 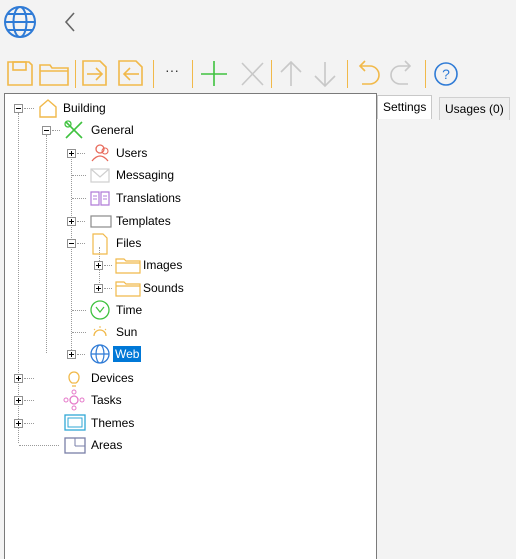 I want to click on tree-item-devices: Devices, so click(x=190, y=378).